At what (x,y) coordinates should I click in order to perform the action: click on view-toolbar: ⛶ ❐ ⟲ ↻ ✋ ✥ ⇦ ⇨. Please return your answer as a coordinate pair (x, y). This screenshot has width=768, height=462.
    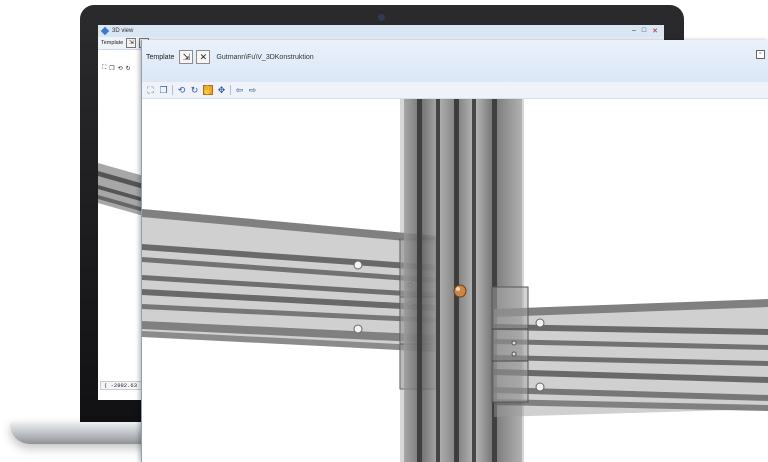
    Looking at the image, I should click on (455, 90).